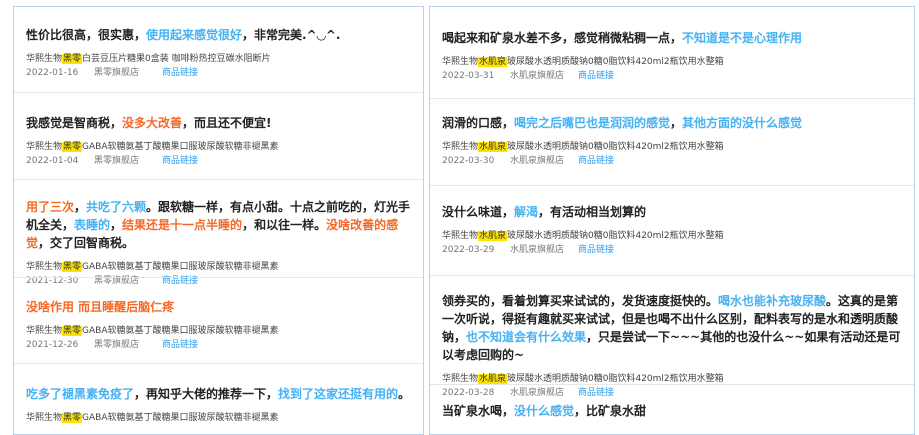 Image resolution: width=919 pixels, height=435 pixels. I want to click on review-text-segment: ，而且还不便宜!, so click(227, 123).